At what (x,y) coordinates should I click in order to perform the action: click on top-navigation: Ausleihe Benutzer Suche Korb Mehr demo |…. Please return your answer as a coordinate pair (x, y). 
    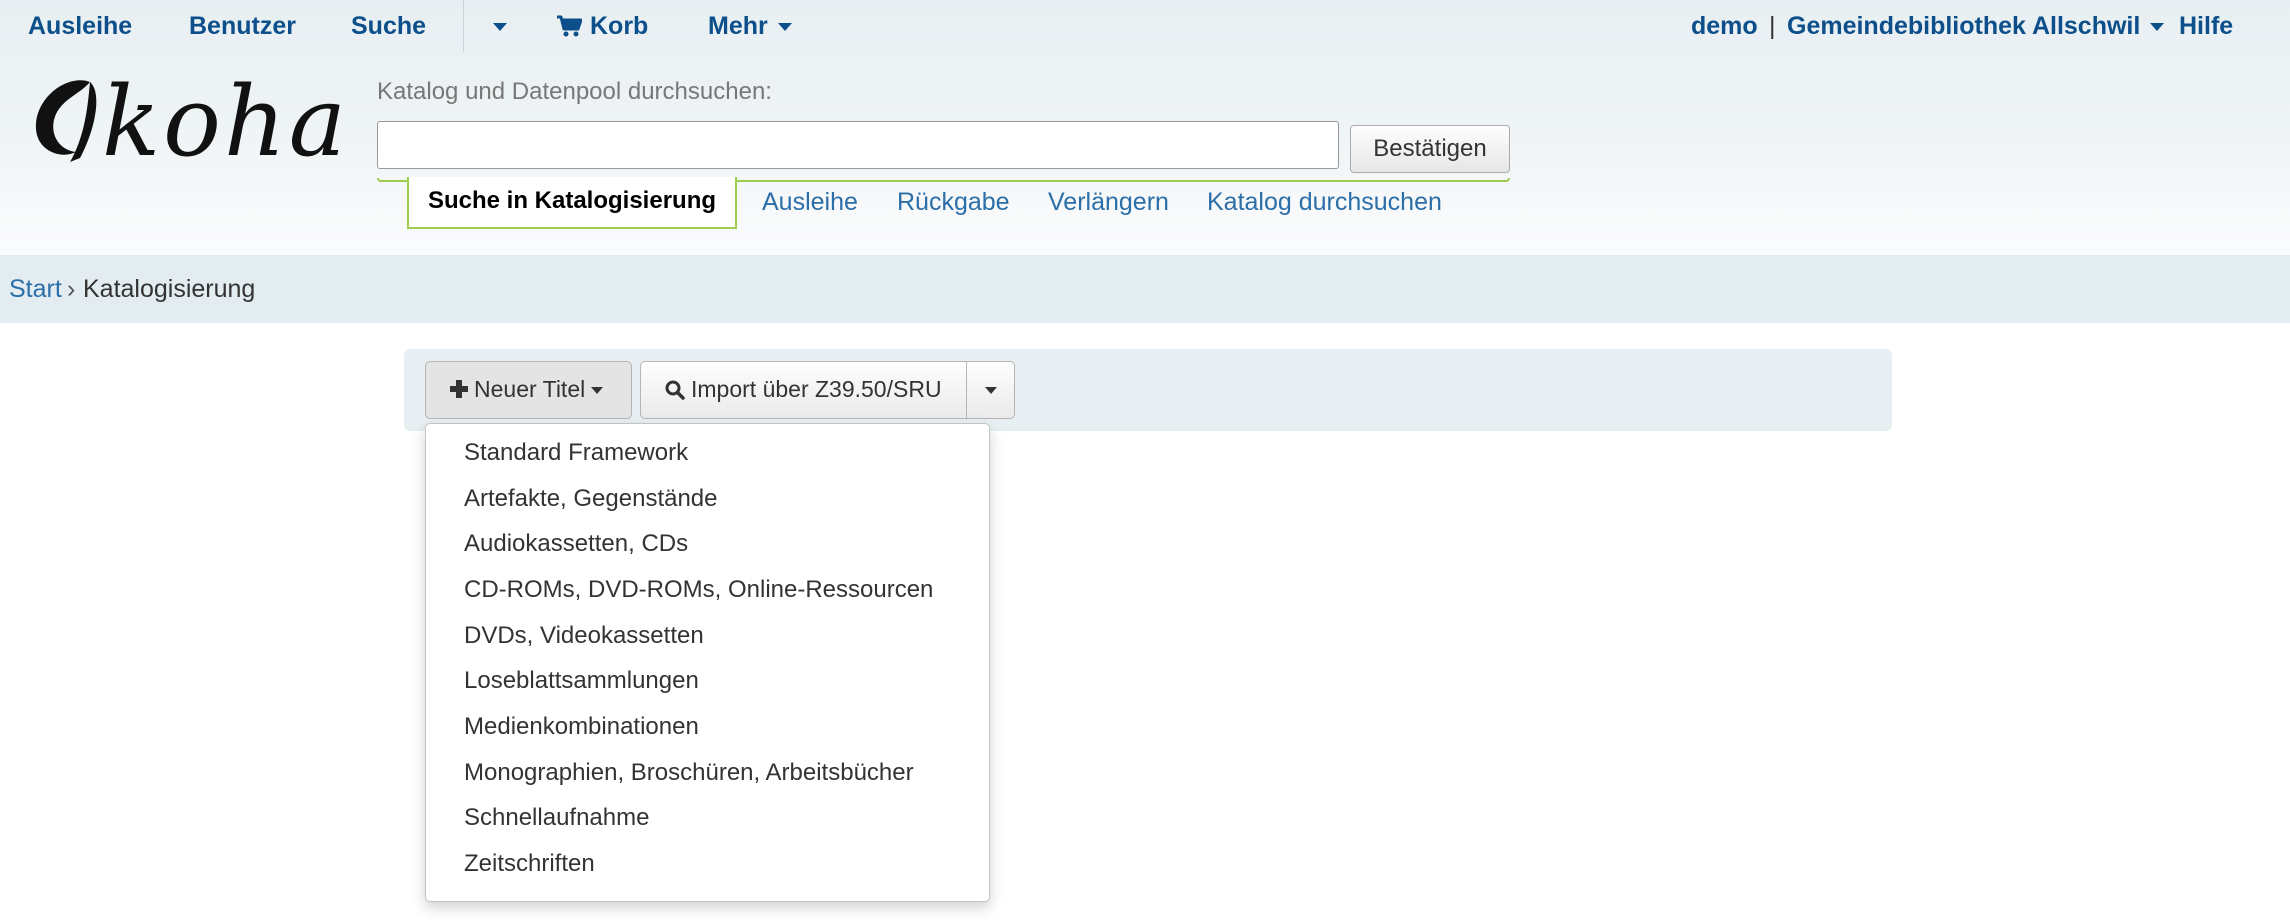
    Looking at the image, I should click on (1145, 26).